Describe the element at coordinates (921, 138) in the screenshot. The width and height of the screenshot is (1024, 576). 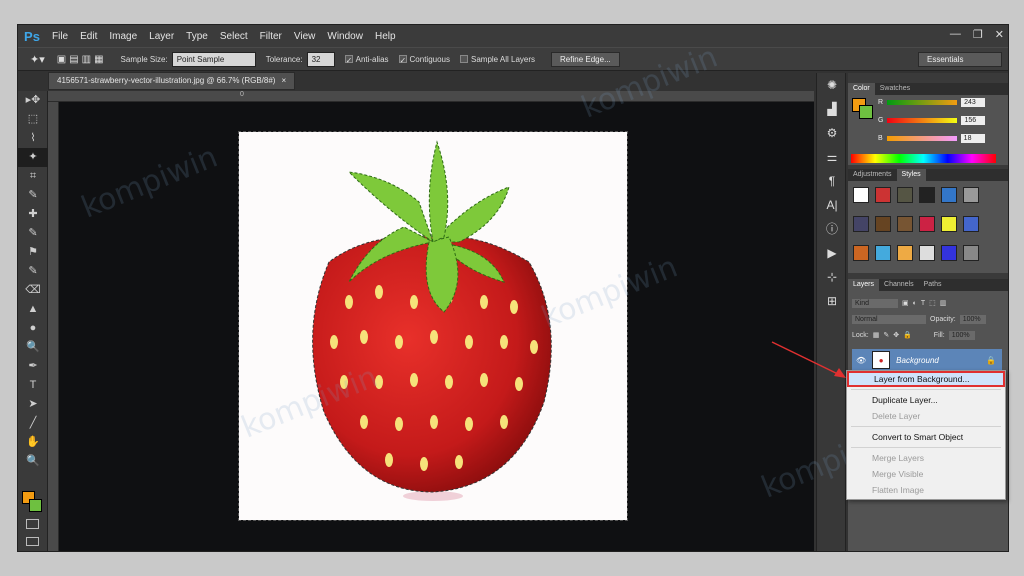
I see `b-slider` at that location.